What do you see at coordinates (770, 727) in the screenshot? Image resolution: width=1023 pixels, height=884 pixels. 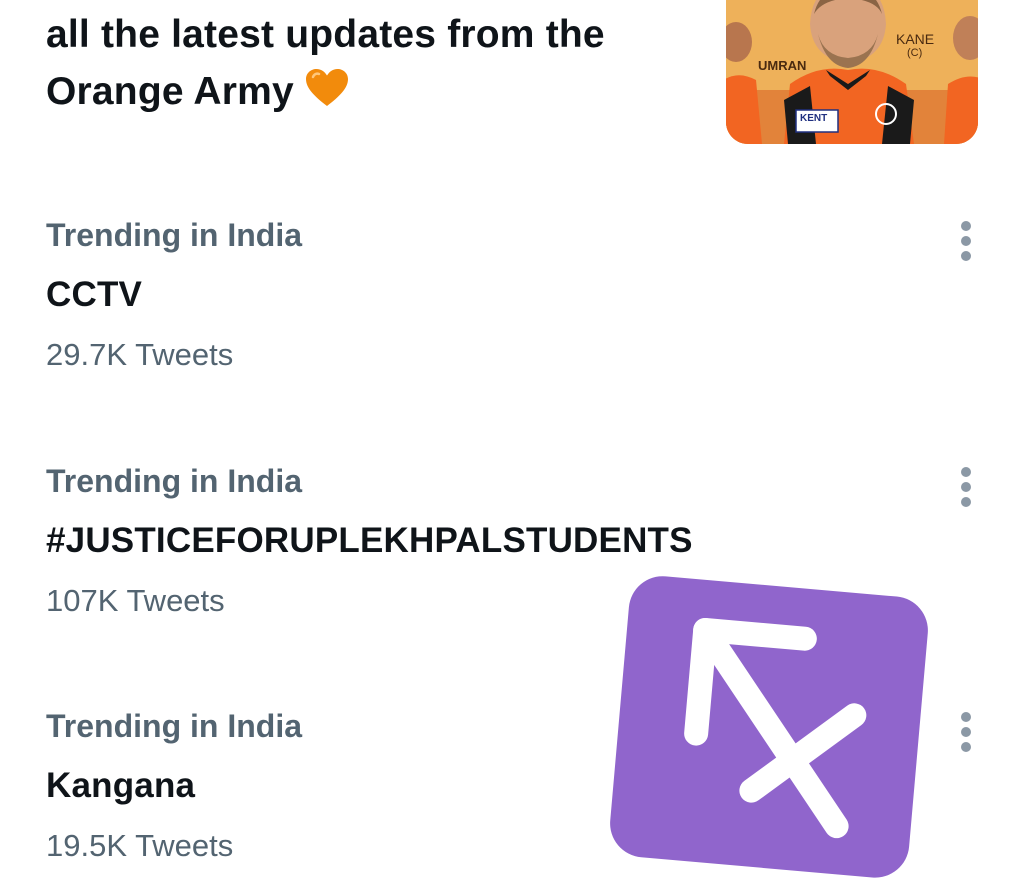 I see `sagittarius-icon` at bounding box center [770, 727].